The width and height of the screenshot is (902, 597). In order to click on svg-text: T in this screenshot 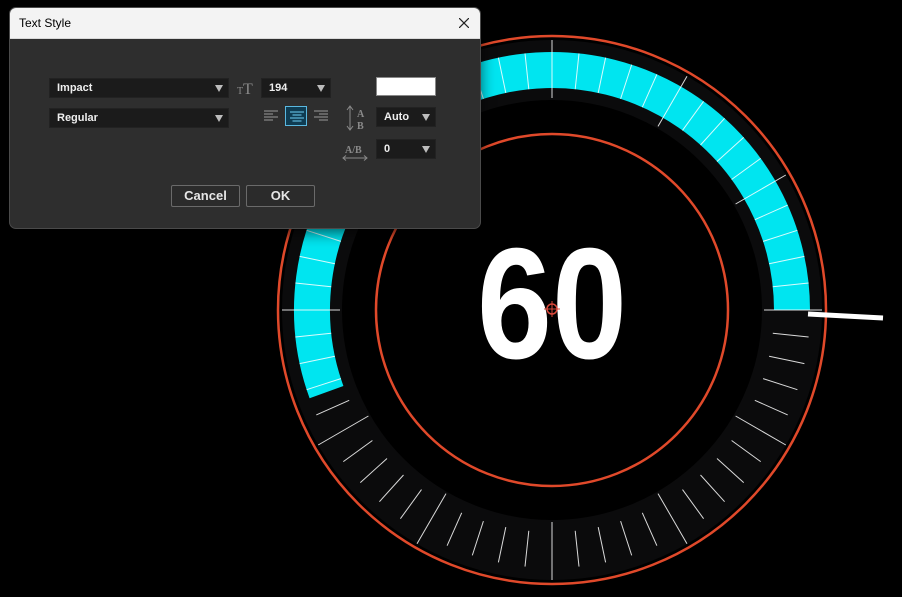, I will do `click(248, 88)`.